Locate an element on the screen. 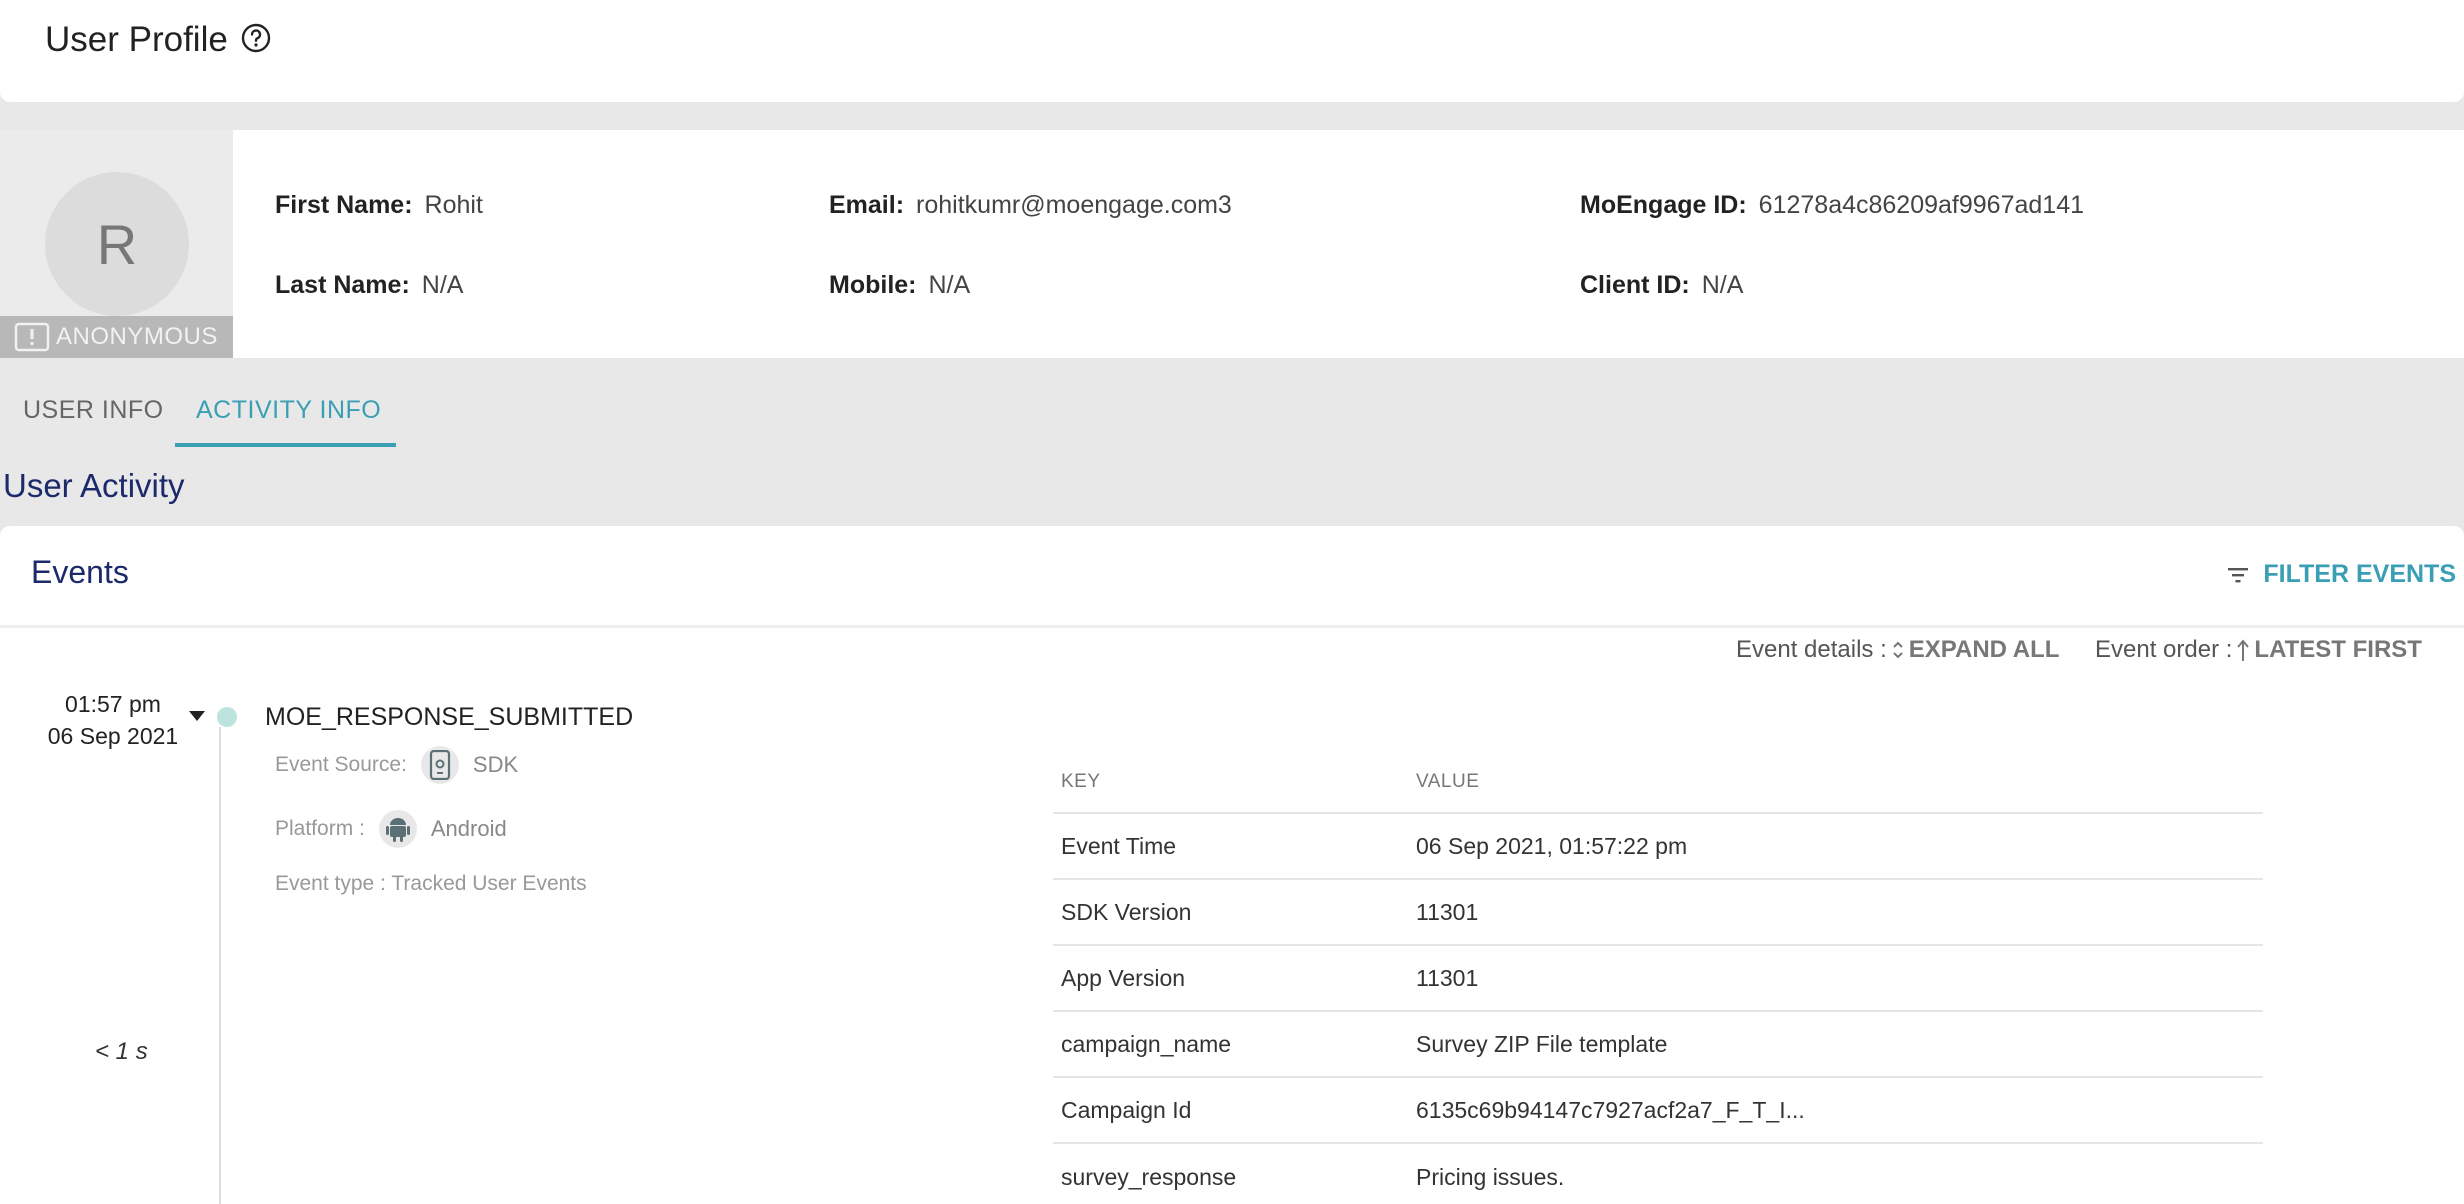  events-divider is located at coordinates (1232, 626).